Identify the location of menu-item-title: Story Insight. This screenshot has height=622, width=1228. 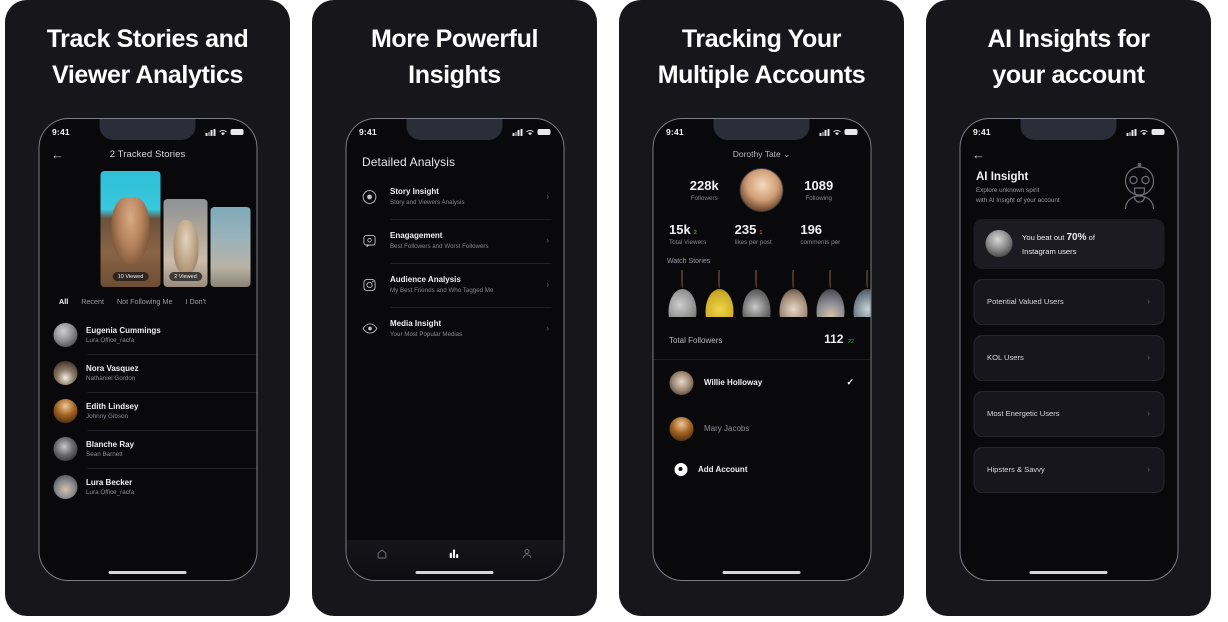
(414, 191).